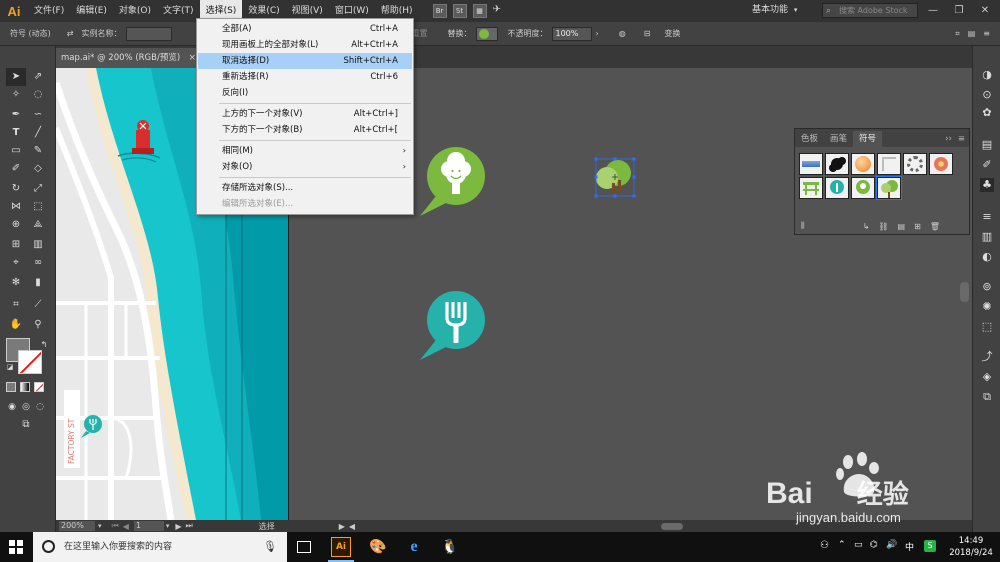  Describe the element at coordinates (909, 546) in the screenshot. I see `ime-icon: 中` at that location.